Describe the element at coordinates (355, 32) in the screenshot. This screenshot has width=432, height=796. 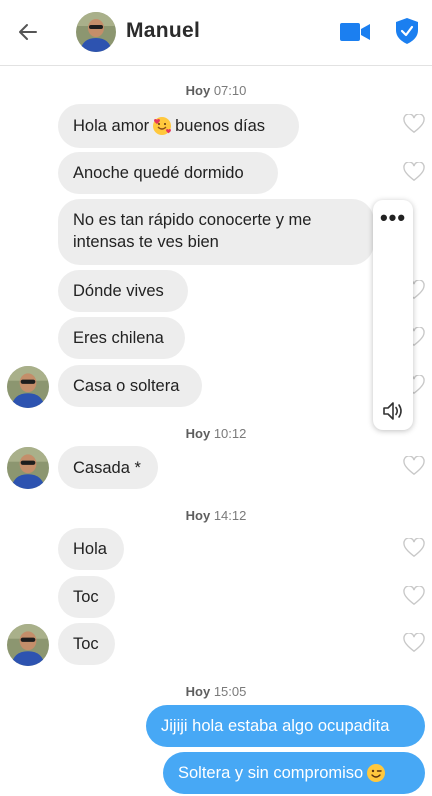
I see `video-camera-icon` at that location.